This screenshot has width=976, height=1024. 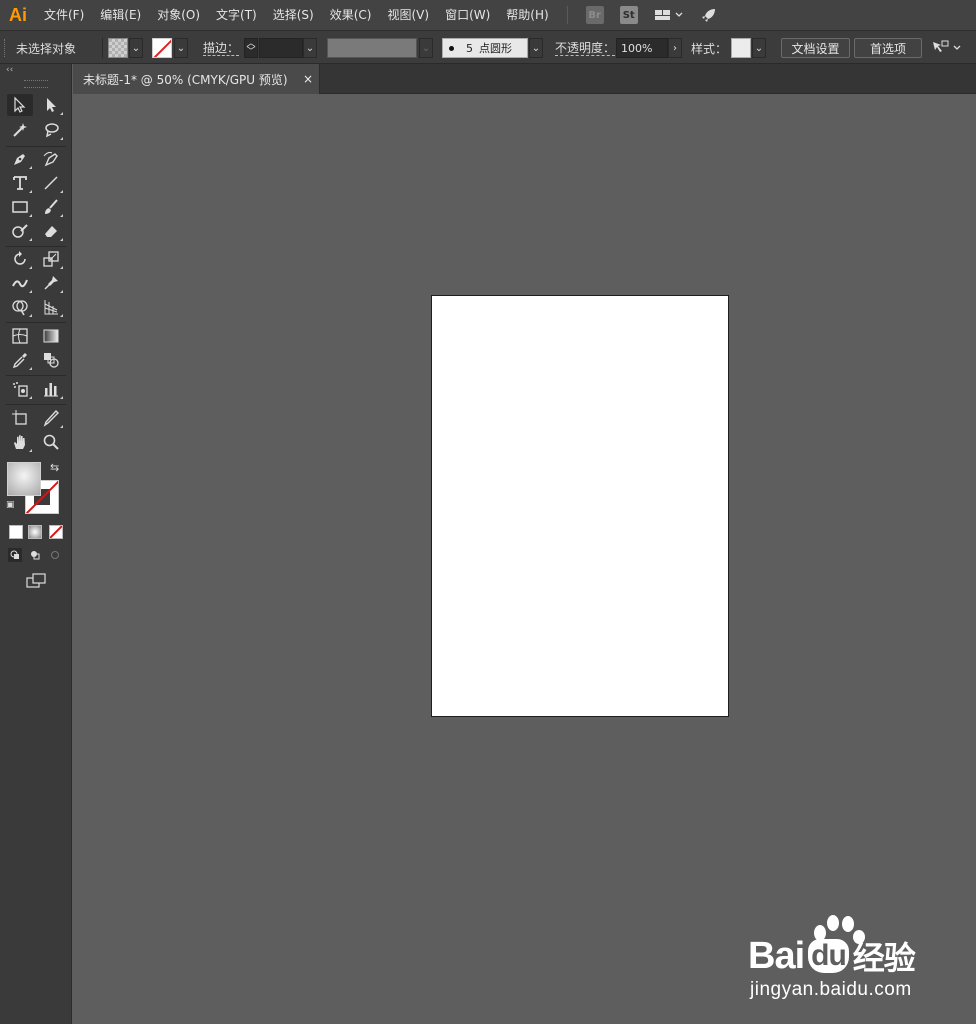 What do you see at coordinates (51, 442) in the screenshot?
I see `zoom-tool-icon` at bounding box center [51, 442].